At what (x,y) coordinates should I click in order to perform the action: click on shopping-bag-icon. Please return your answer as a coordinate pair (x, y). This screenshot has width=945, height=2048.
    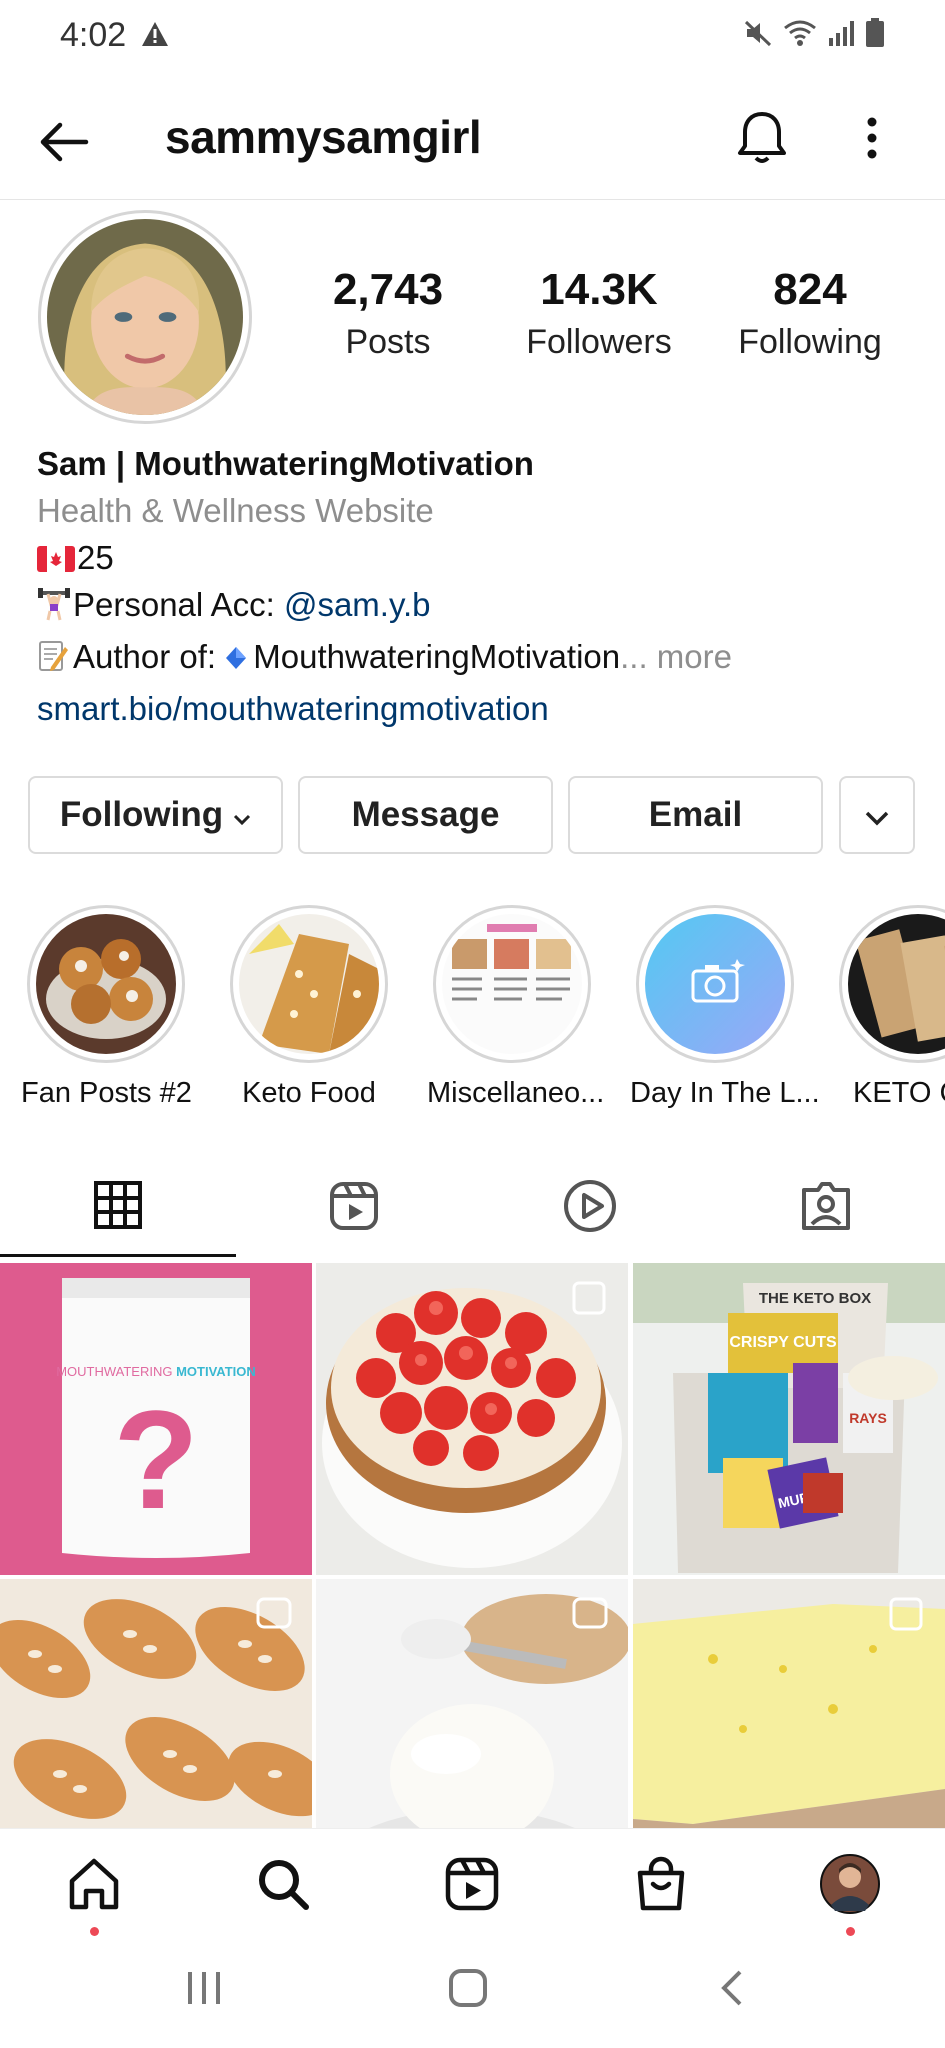
    Looking at the image, I should click on (661, 1886).